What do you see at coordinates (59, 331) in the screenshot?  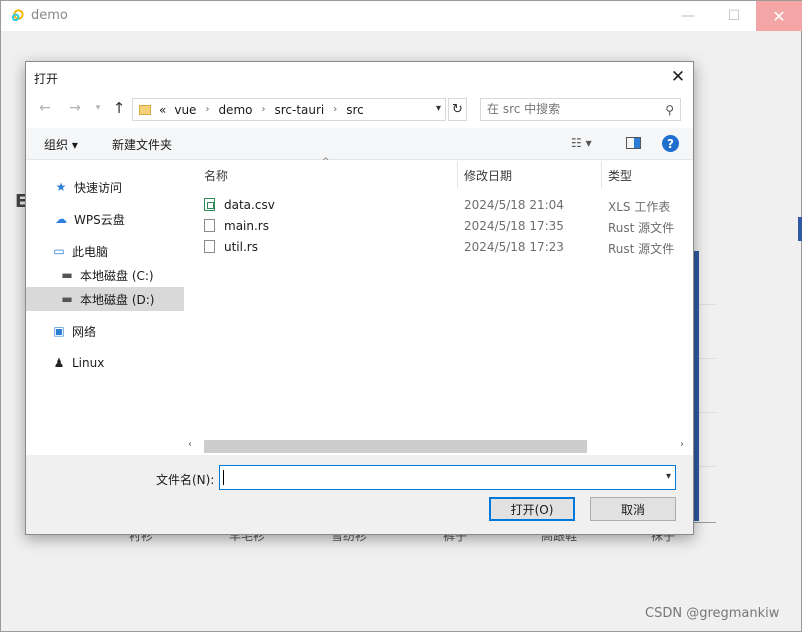 I see `network-icon: ▣` at bounding box center [59, 331].